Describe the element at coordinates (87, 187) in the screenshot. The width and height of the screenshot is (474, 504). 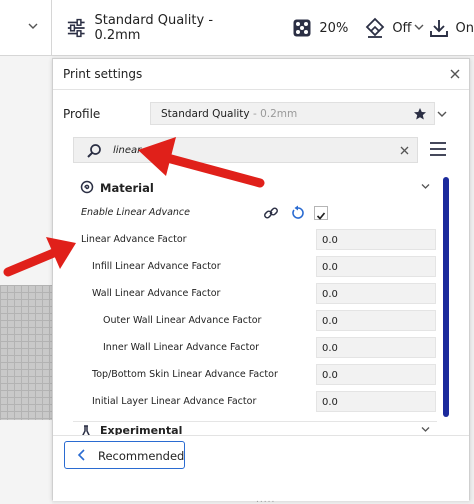
I see `material-icon` at that location.